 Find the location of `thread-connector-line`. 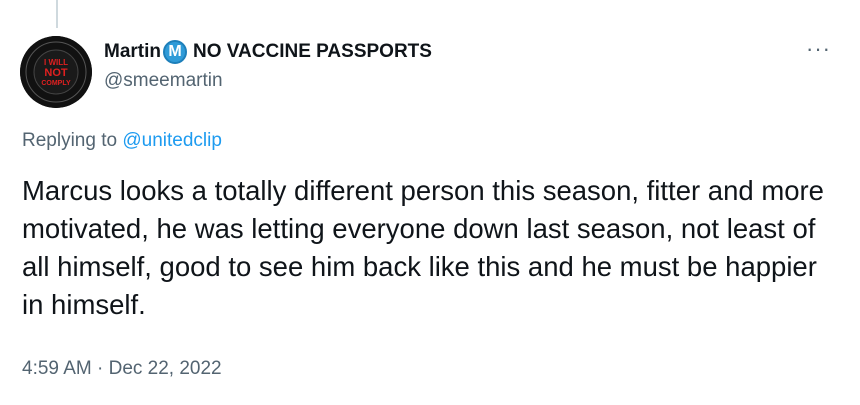

thread-connector-line is located at coordinates (57, 14).